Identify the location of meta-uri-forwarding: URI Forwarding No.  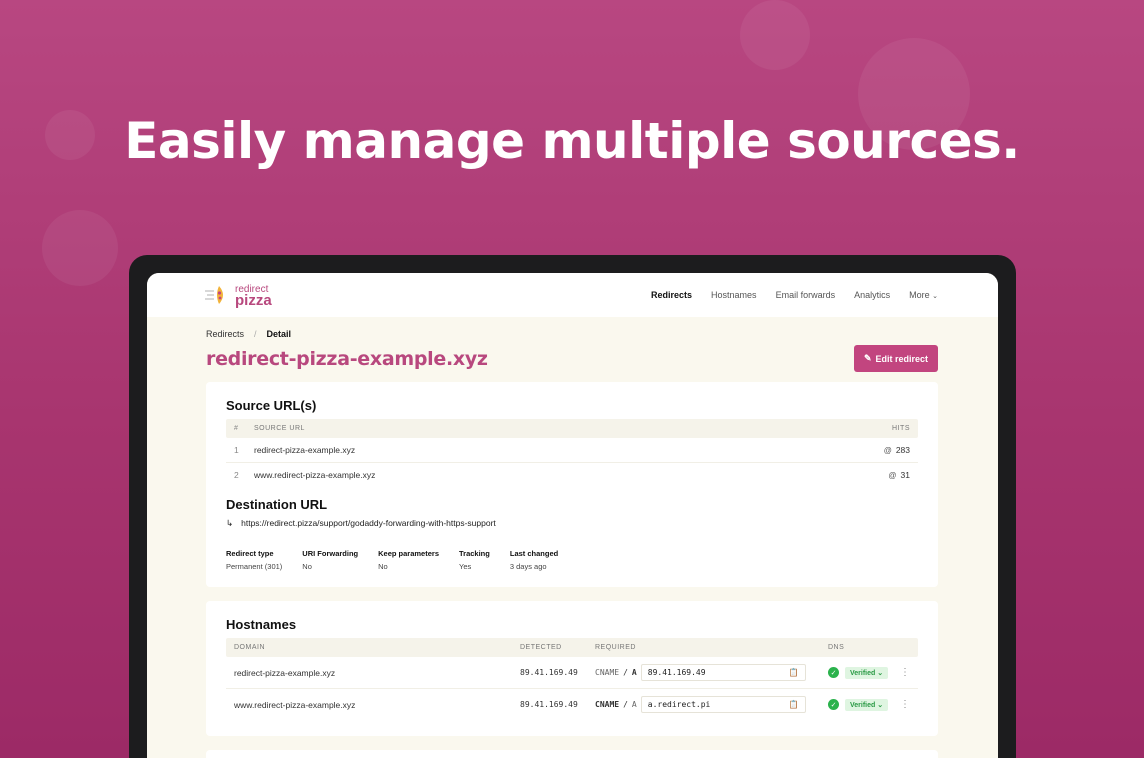
(330, 560).